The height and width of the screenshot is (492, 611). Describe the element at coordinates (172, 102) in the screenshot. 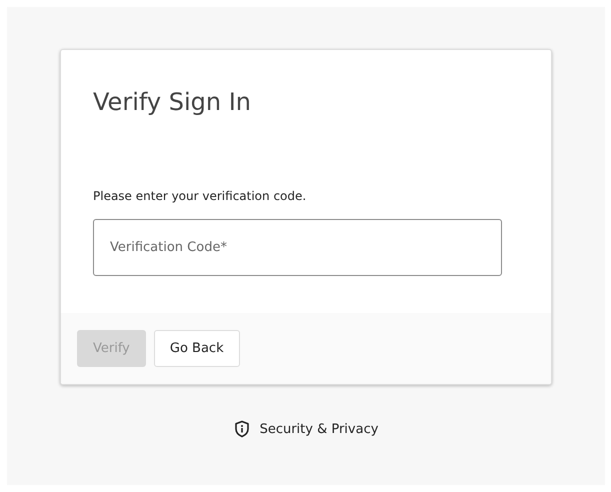

I see `card-title: Verify Sign In` at that location.